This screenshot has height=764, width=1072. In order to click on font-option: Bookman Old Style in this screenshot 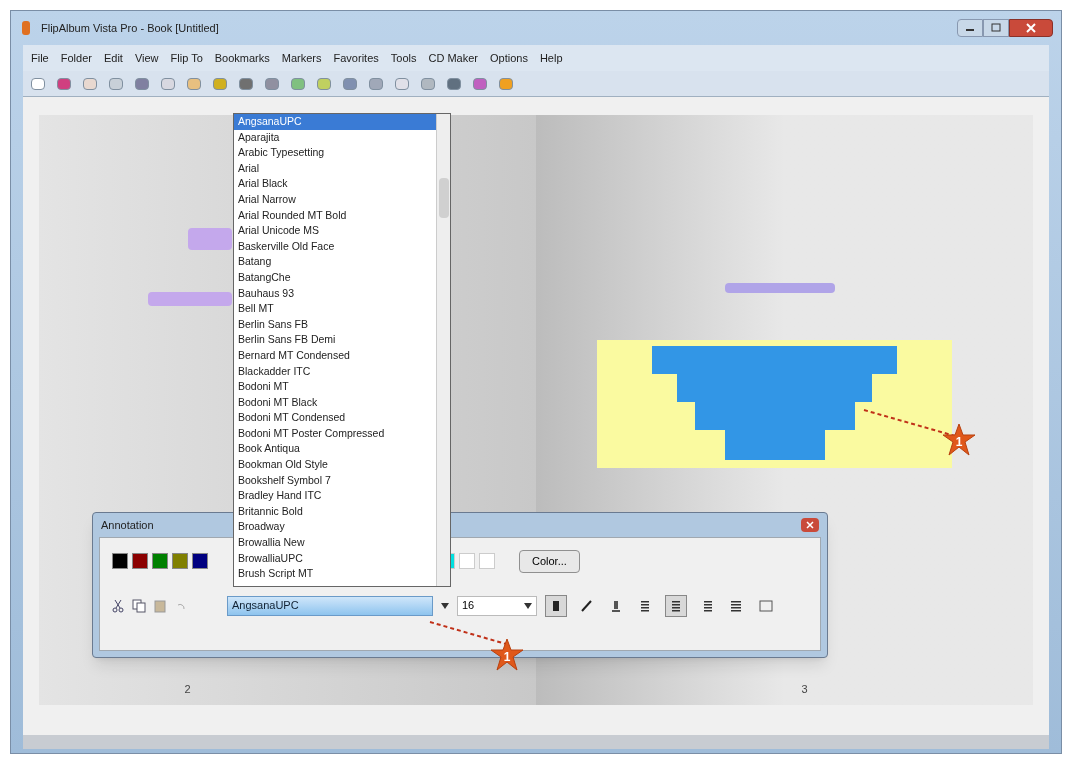, I will do `click(335, 465)`.